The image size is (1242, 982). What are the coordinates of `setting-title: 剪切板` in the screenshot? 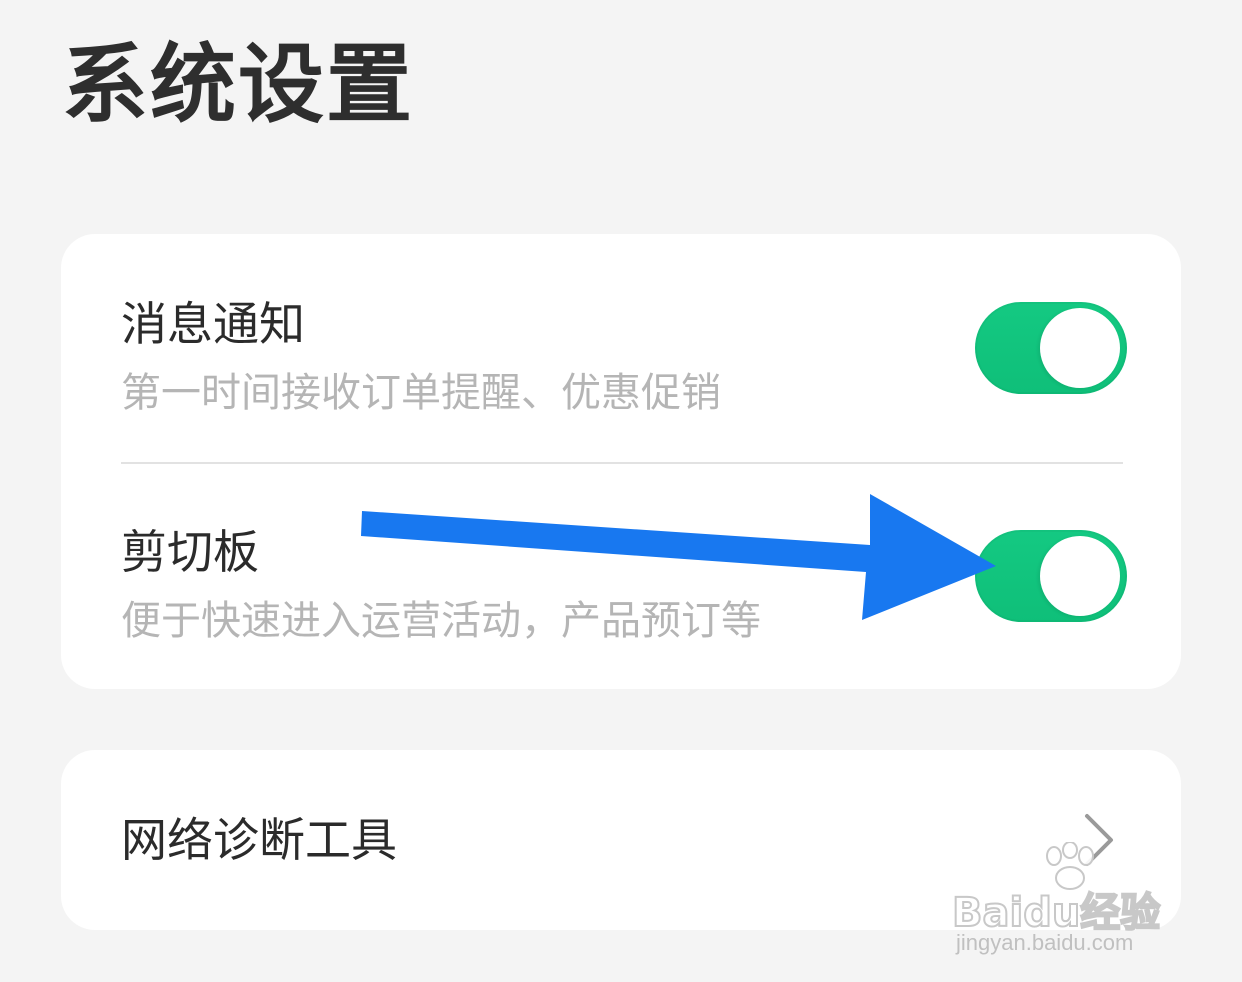 It's located at (190, 552).